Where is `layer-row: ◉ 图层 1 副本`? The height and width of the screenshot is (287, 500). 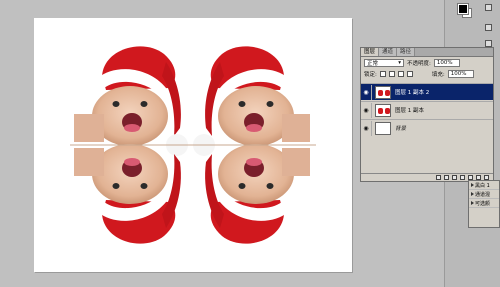
layer-row: ◉ 图层 1 副本 is located at coordinates (427, 109).